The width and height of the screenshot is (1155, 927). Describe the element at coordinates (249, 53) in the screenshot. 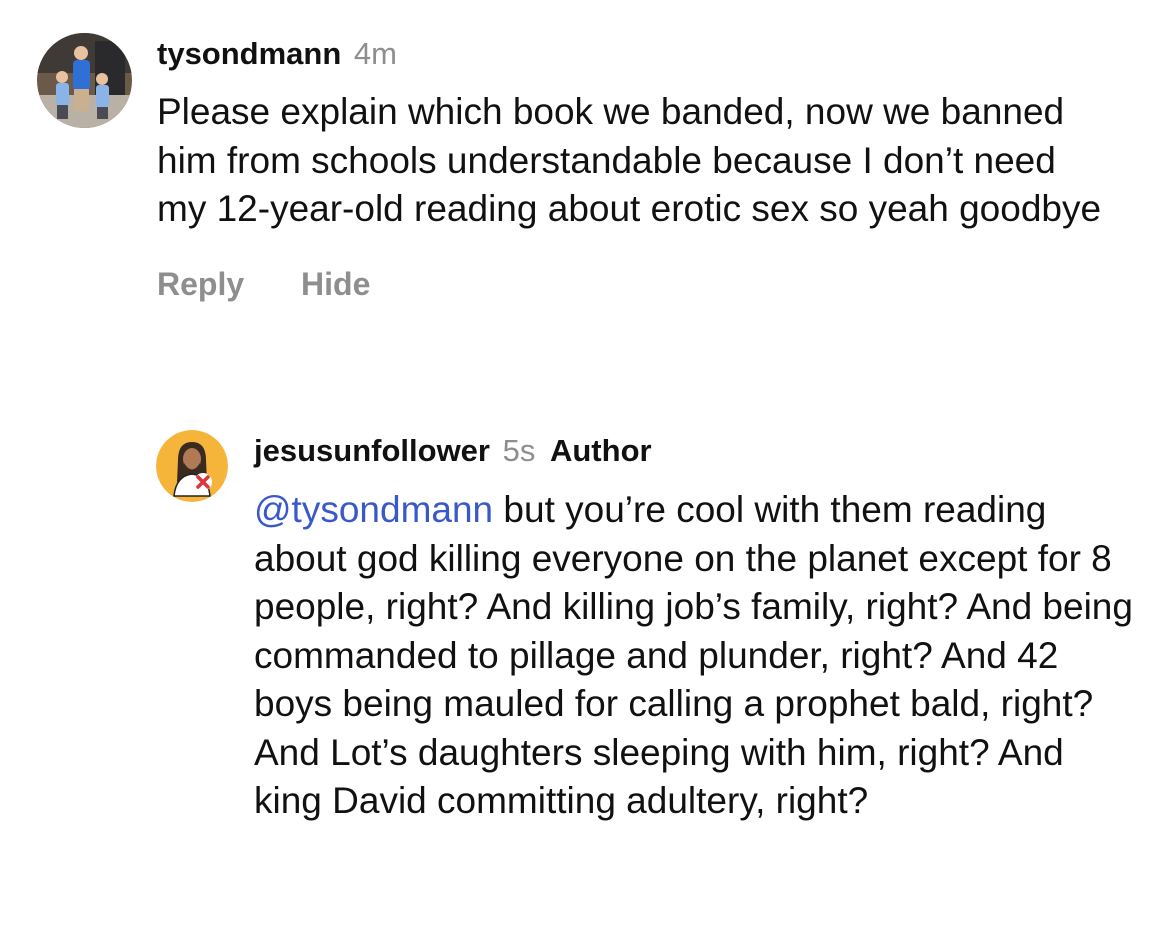

I see `username: tysondmann` at that location.